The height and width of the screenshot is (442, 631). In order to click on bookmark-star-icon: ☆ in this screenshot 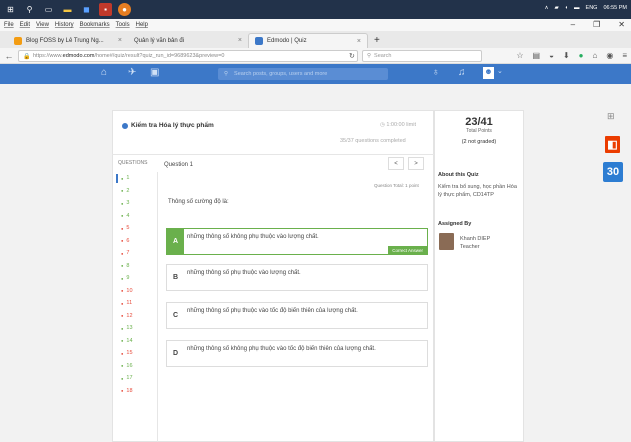, I will do `click(519, 55)`.